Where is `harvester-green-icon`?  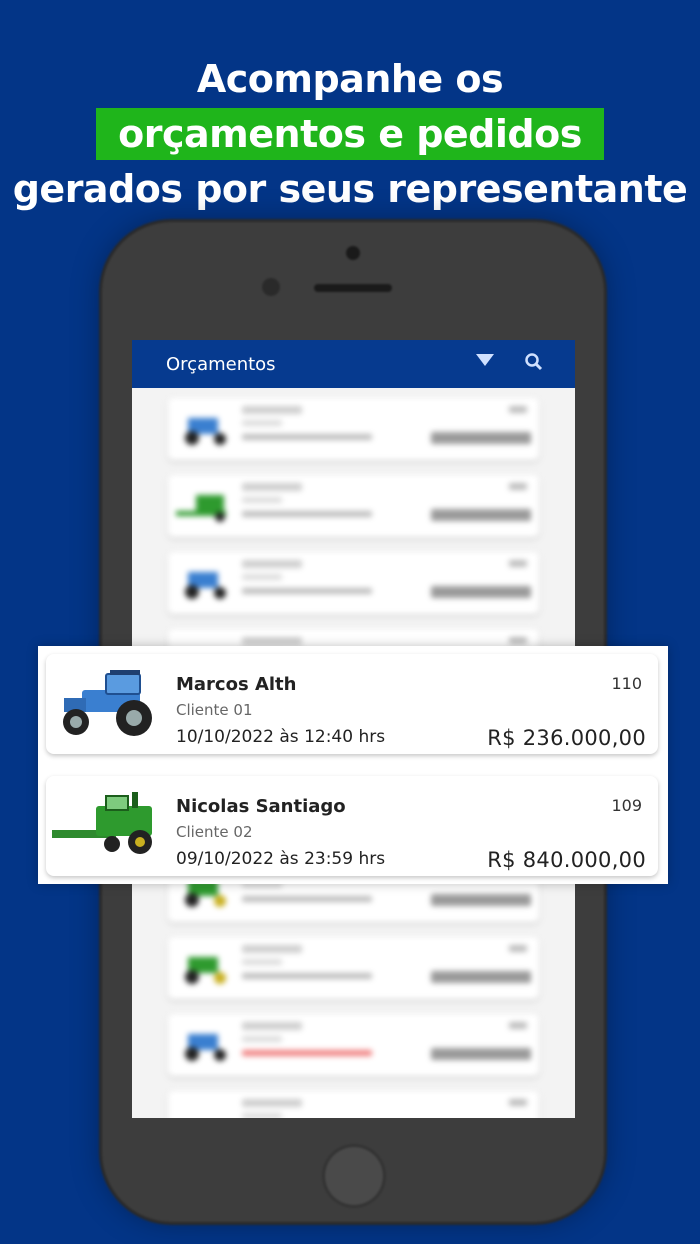 harvester-green-icon is located at coordinates (102, 823).